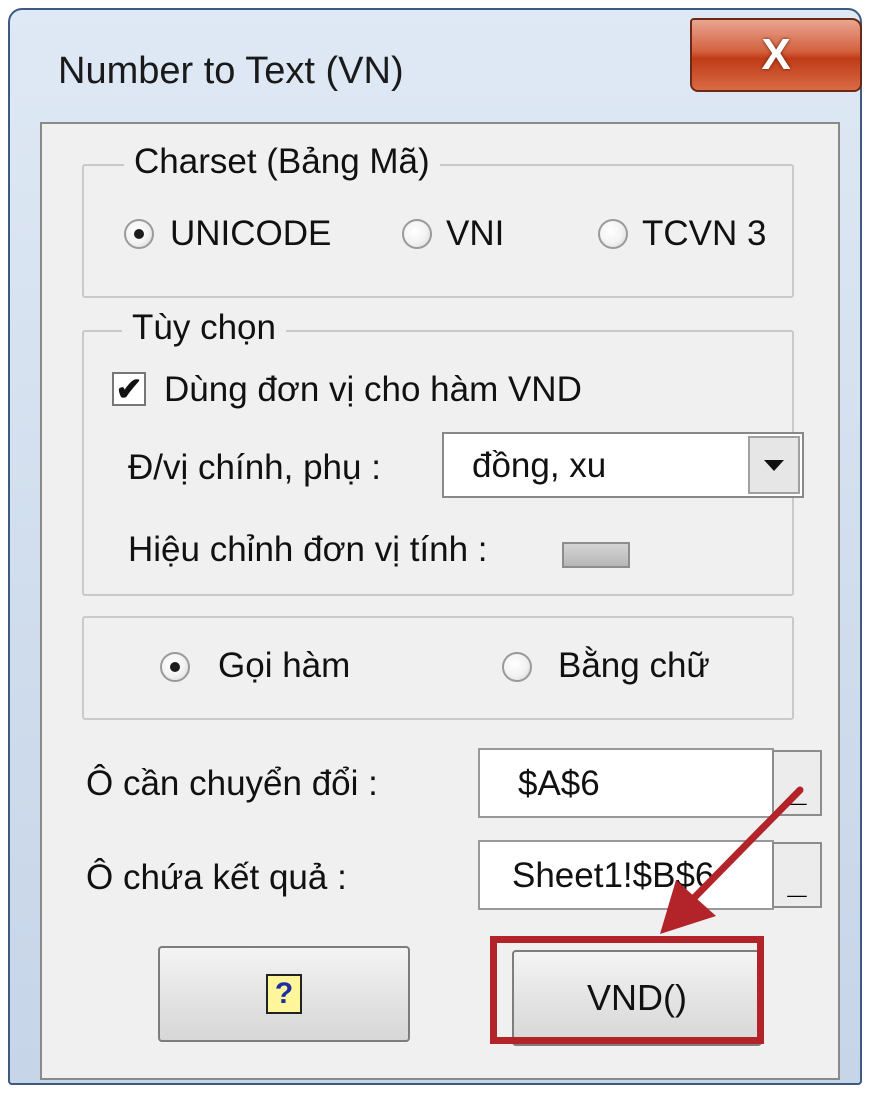  What do you see at coordinates (596, 555) in the screenshot?
I see `adjust-unit-button` at bounding box center [596, 555].